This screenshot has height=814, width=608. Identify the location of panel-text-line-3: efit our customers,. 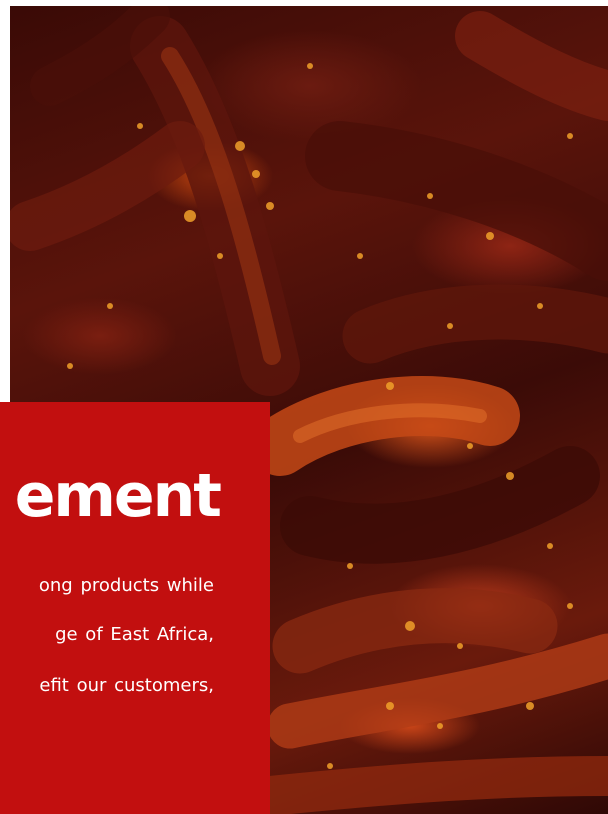
(135, 686).